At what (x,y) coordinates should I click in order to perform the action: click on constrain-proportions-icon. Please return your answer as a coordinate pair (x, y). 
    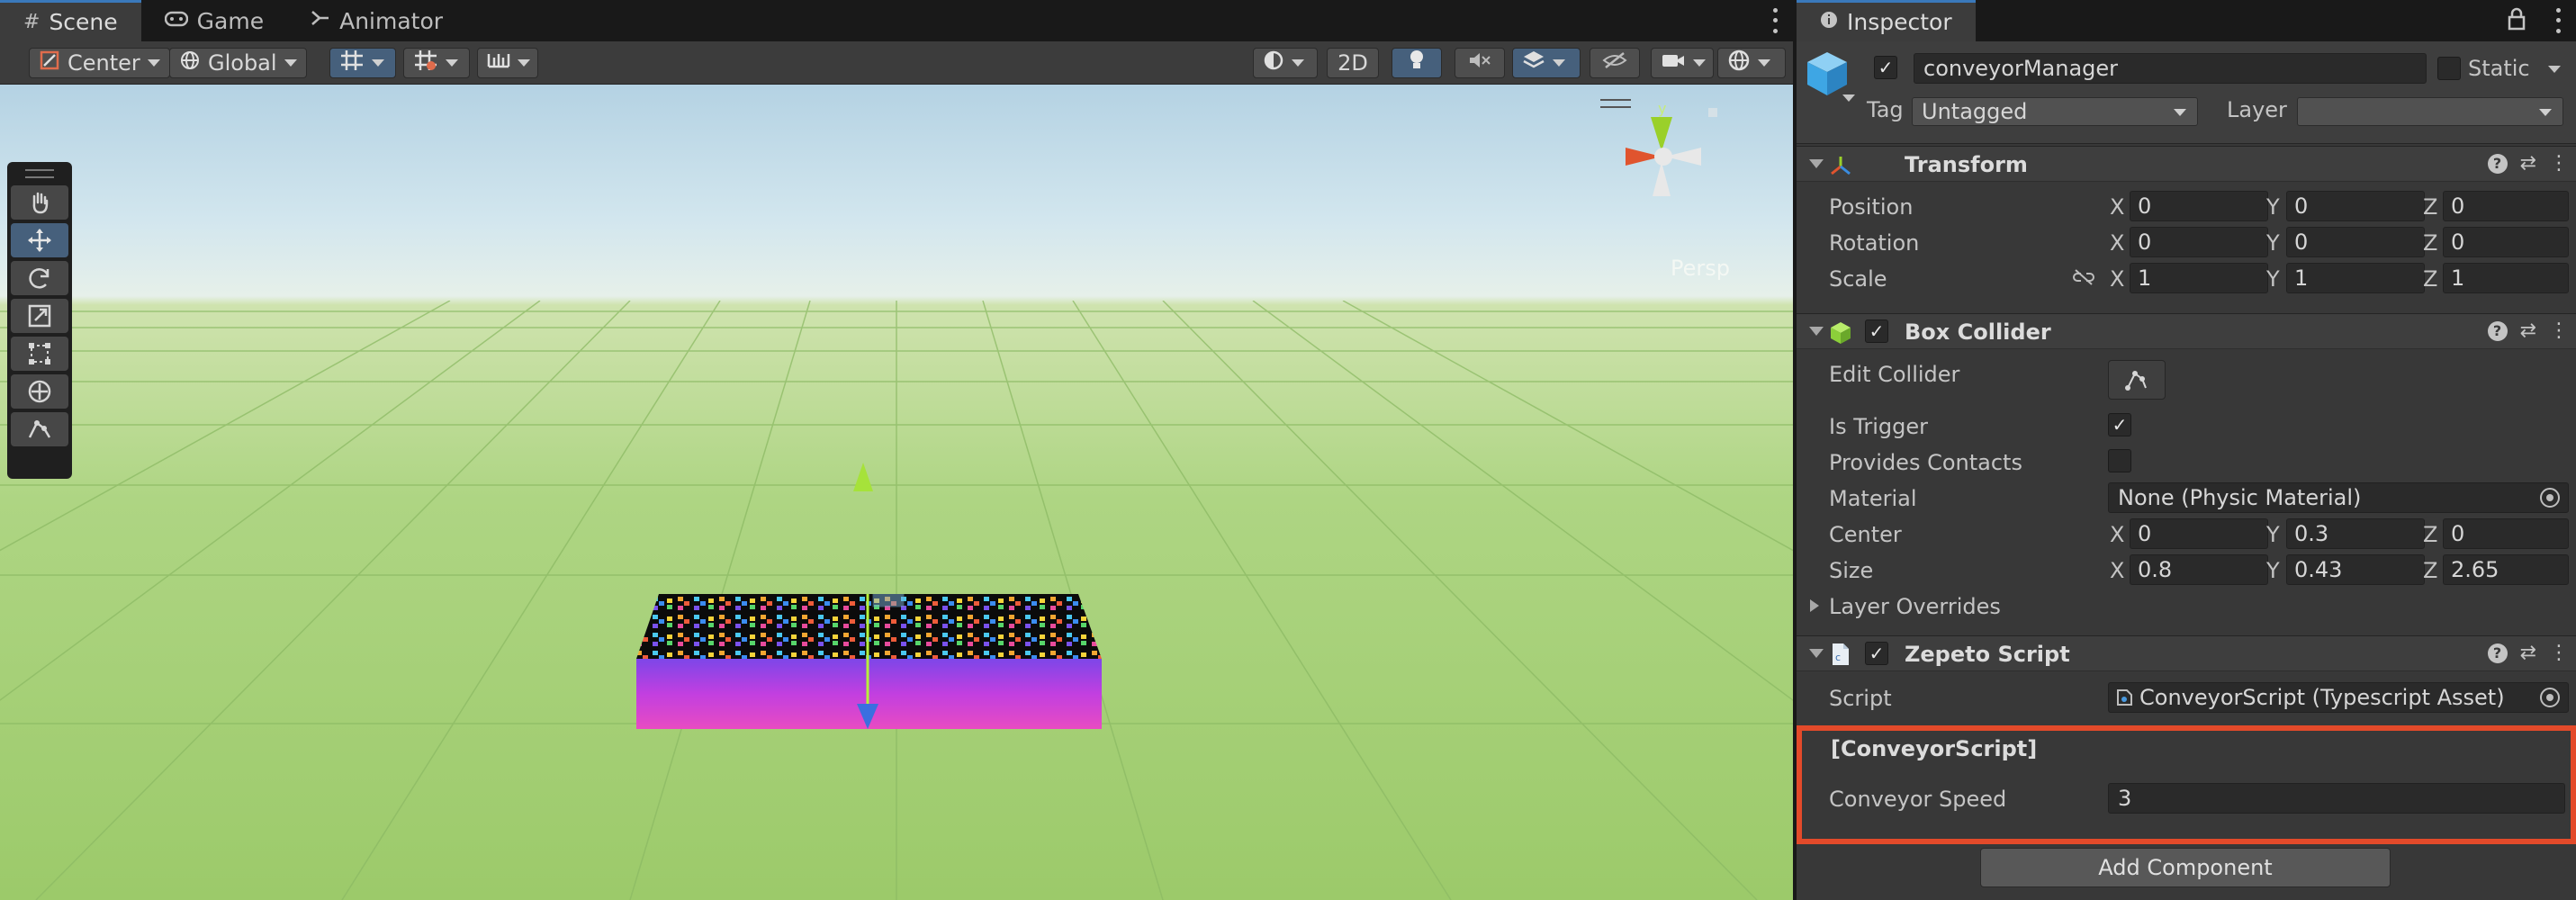
    Looking at the image, I should click on (2083, 277).